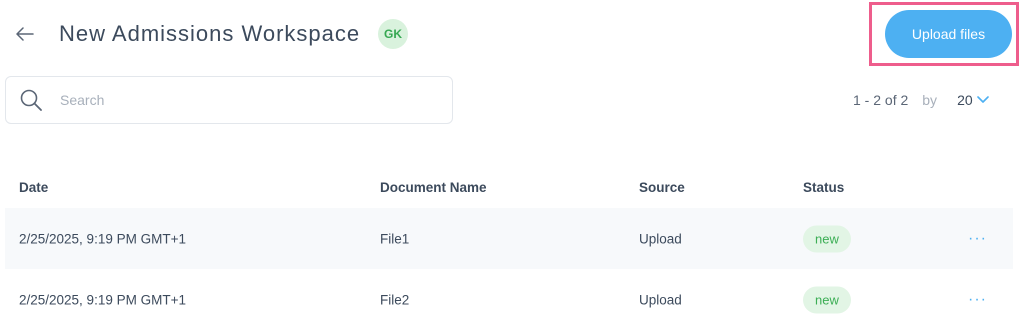  What do you see at coordinates (921, 100) in the screenshot?
I see `pagination: 1 - 2 of 2 by 20` at bounding box center [921, 100].